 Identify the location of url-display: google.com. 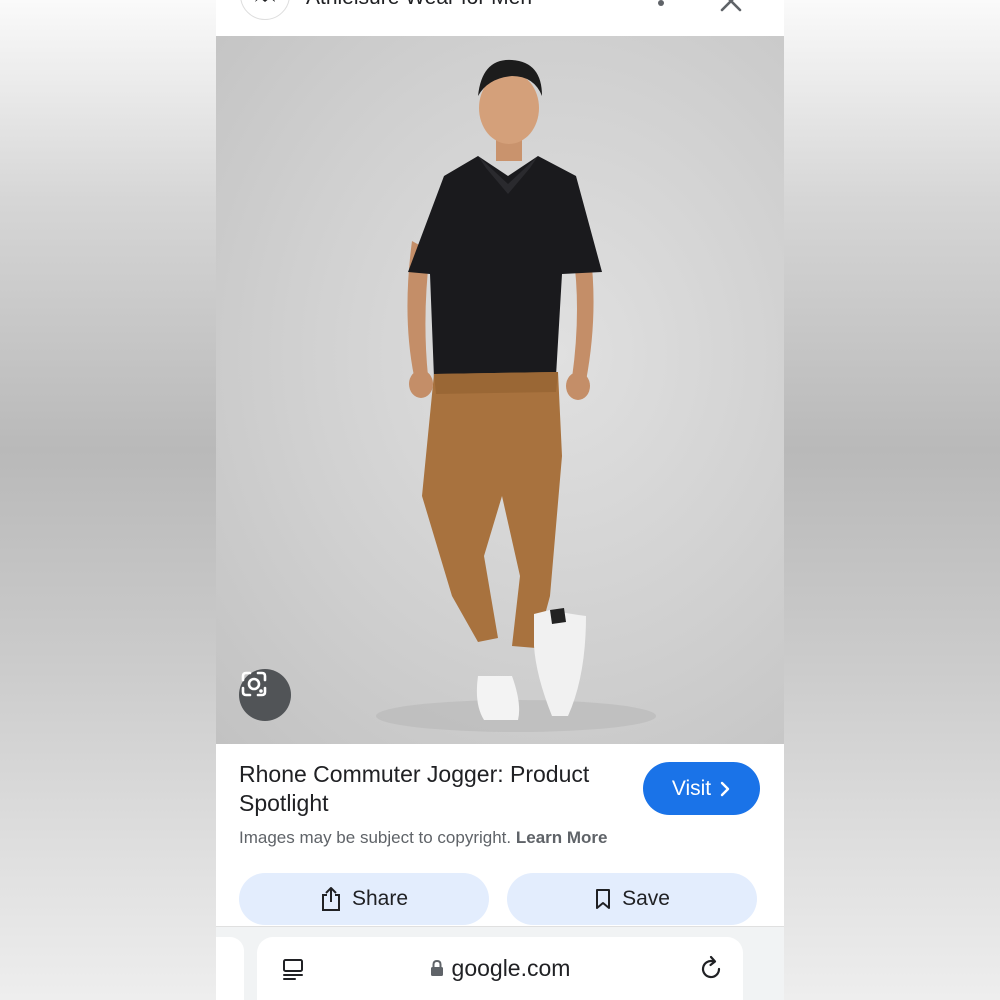
(500, 968).